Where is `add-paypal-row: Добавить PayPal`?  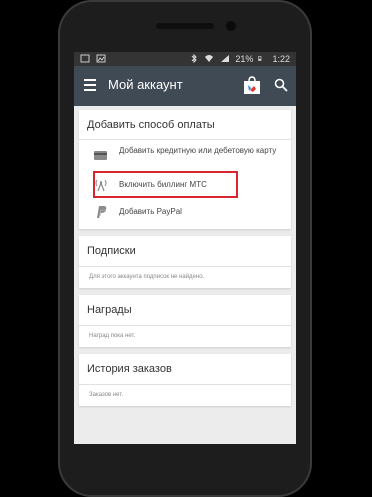 add-paypal-row: Добавить PayPal is located at coordinates (185, 212).